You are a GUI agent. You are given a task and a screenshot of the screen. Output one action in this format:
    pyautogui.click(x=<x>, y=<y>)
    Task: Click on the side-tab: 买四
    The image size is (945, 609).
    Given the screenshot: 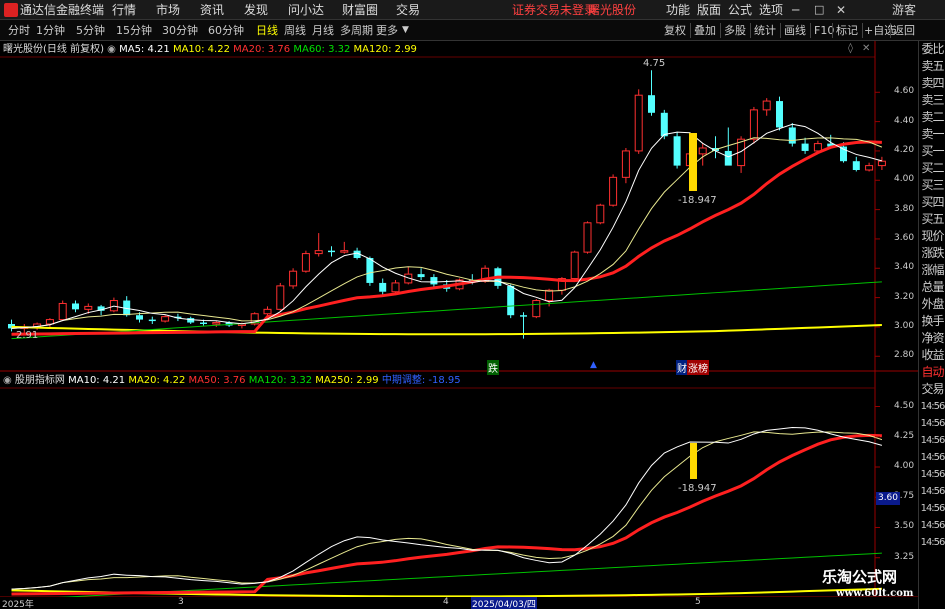 What is the action you would take?
    pyautogui.click(x=932, y=202)
    